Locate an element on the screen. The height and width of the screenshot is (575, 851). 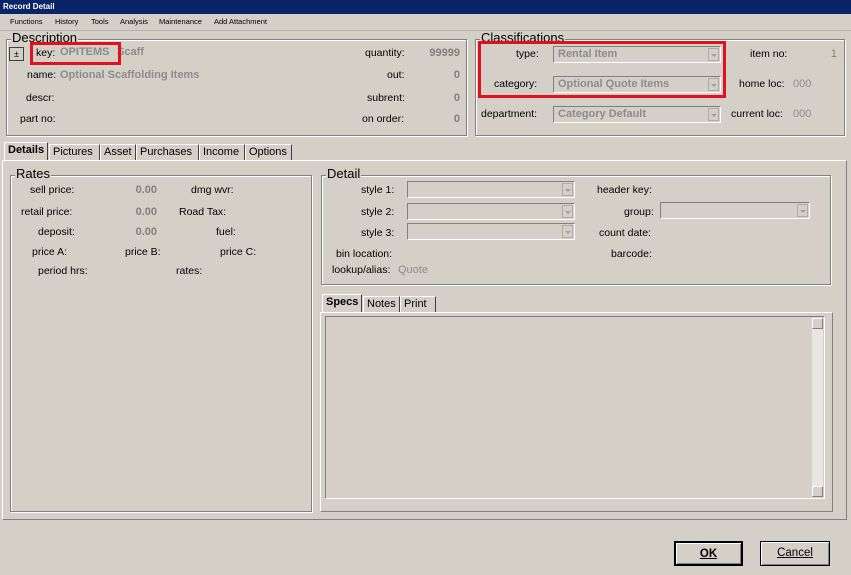
ok-label: OK is located at coordinates (708, 554).